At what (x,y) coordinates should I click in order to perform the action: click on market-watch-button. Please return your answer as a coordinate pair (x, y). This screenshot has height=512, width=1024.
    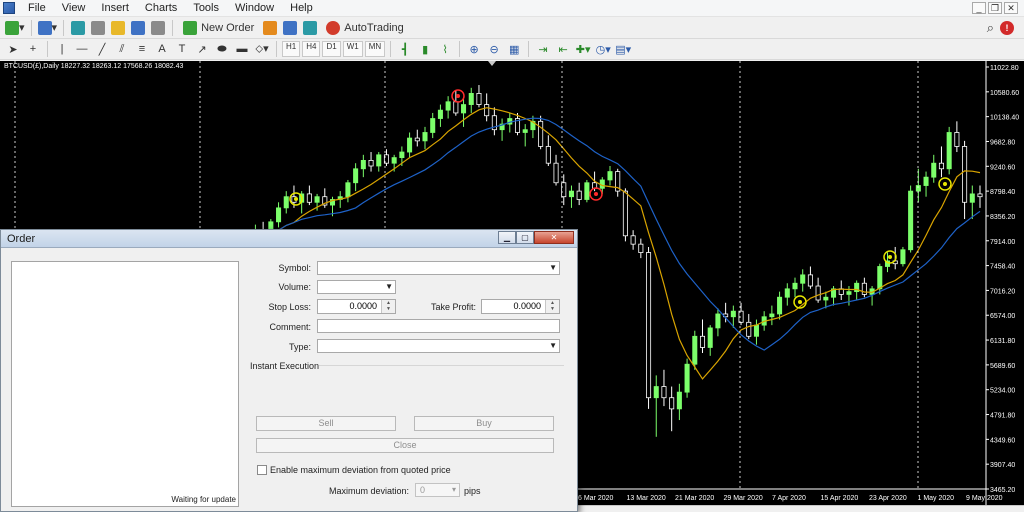
    Looking at the image, I should click on (78, 28).